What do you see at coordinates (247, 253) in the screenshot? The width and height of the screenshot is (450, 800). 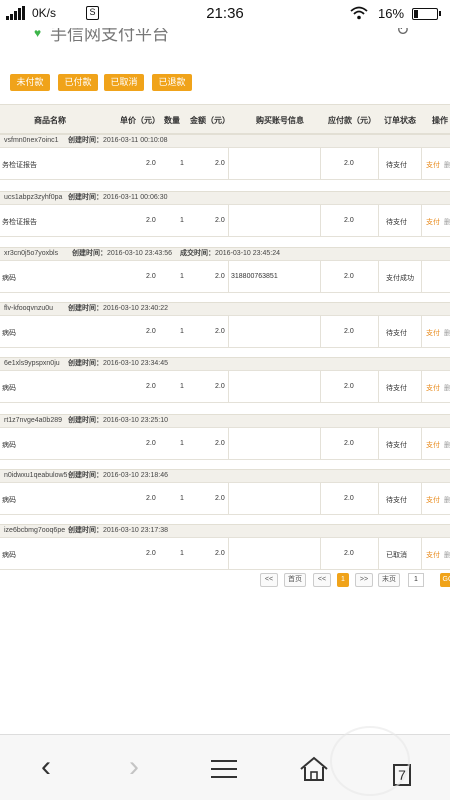 I see `done-time-value: 2016-03-10 23:45:24` at bounding box center [247, 253].